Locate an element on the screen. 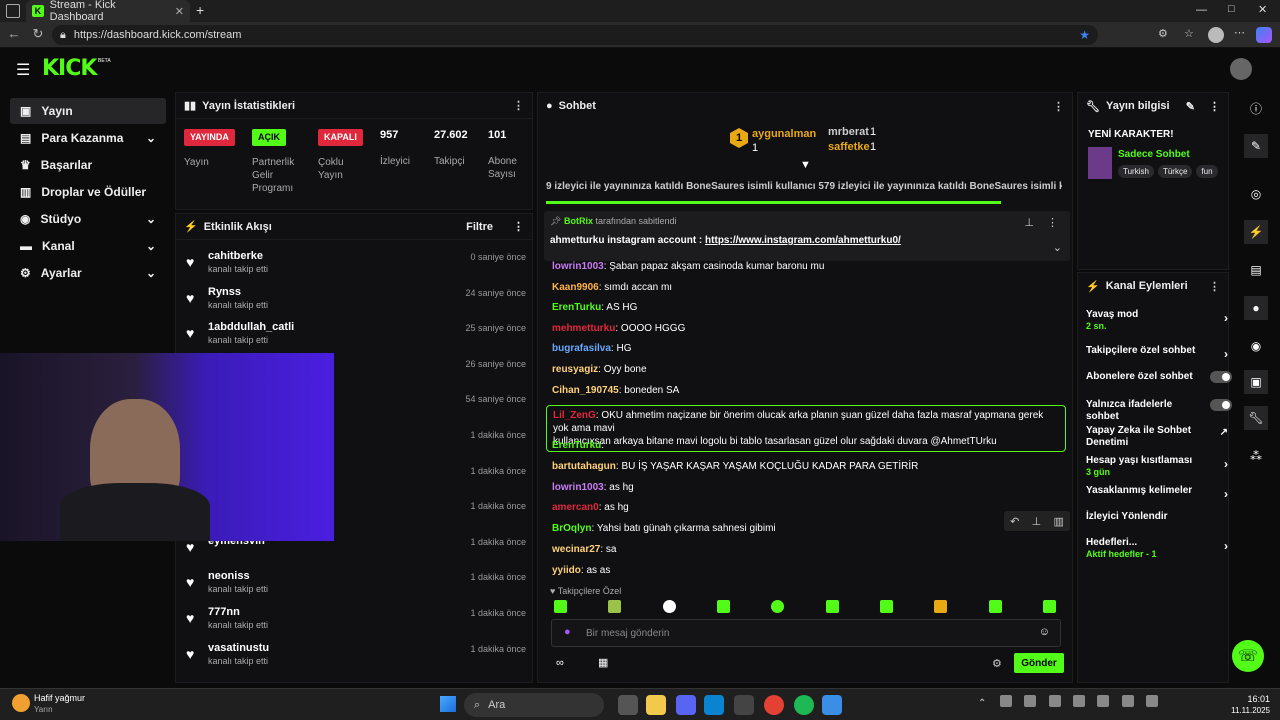 The width and height of the screenshot is (1280, 720). weather-text: Hafif yağmur is located at coordinates (59, 698).